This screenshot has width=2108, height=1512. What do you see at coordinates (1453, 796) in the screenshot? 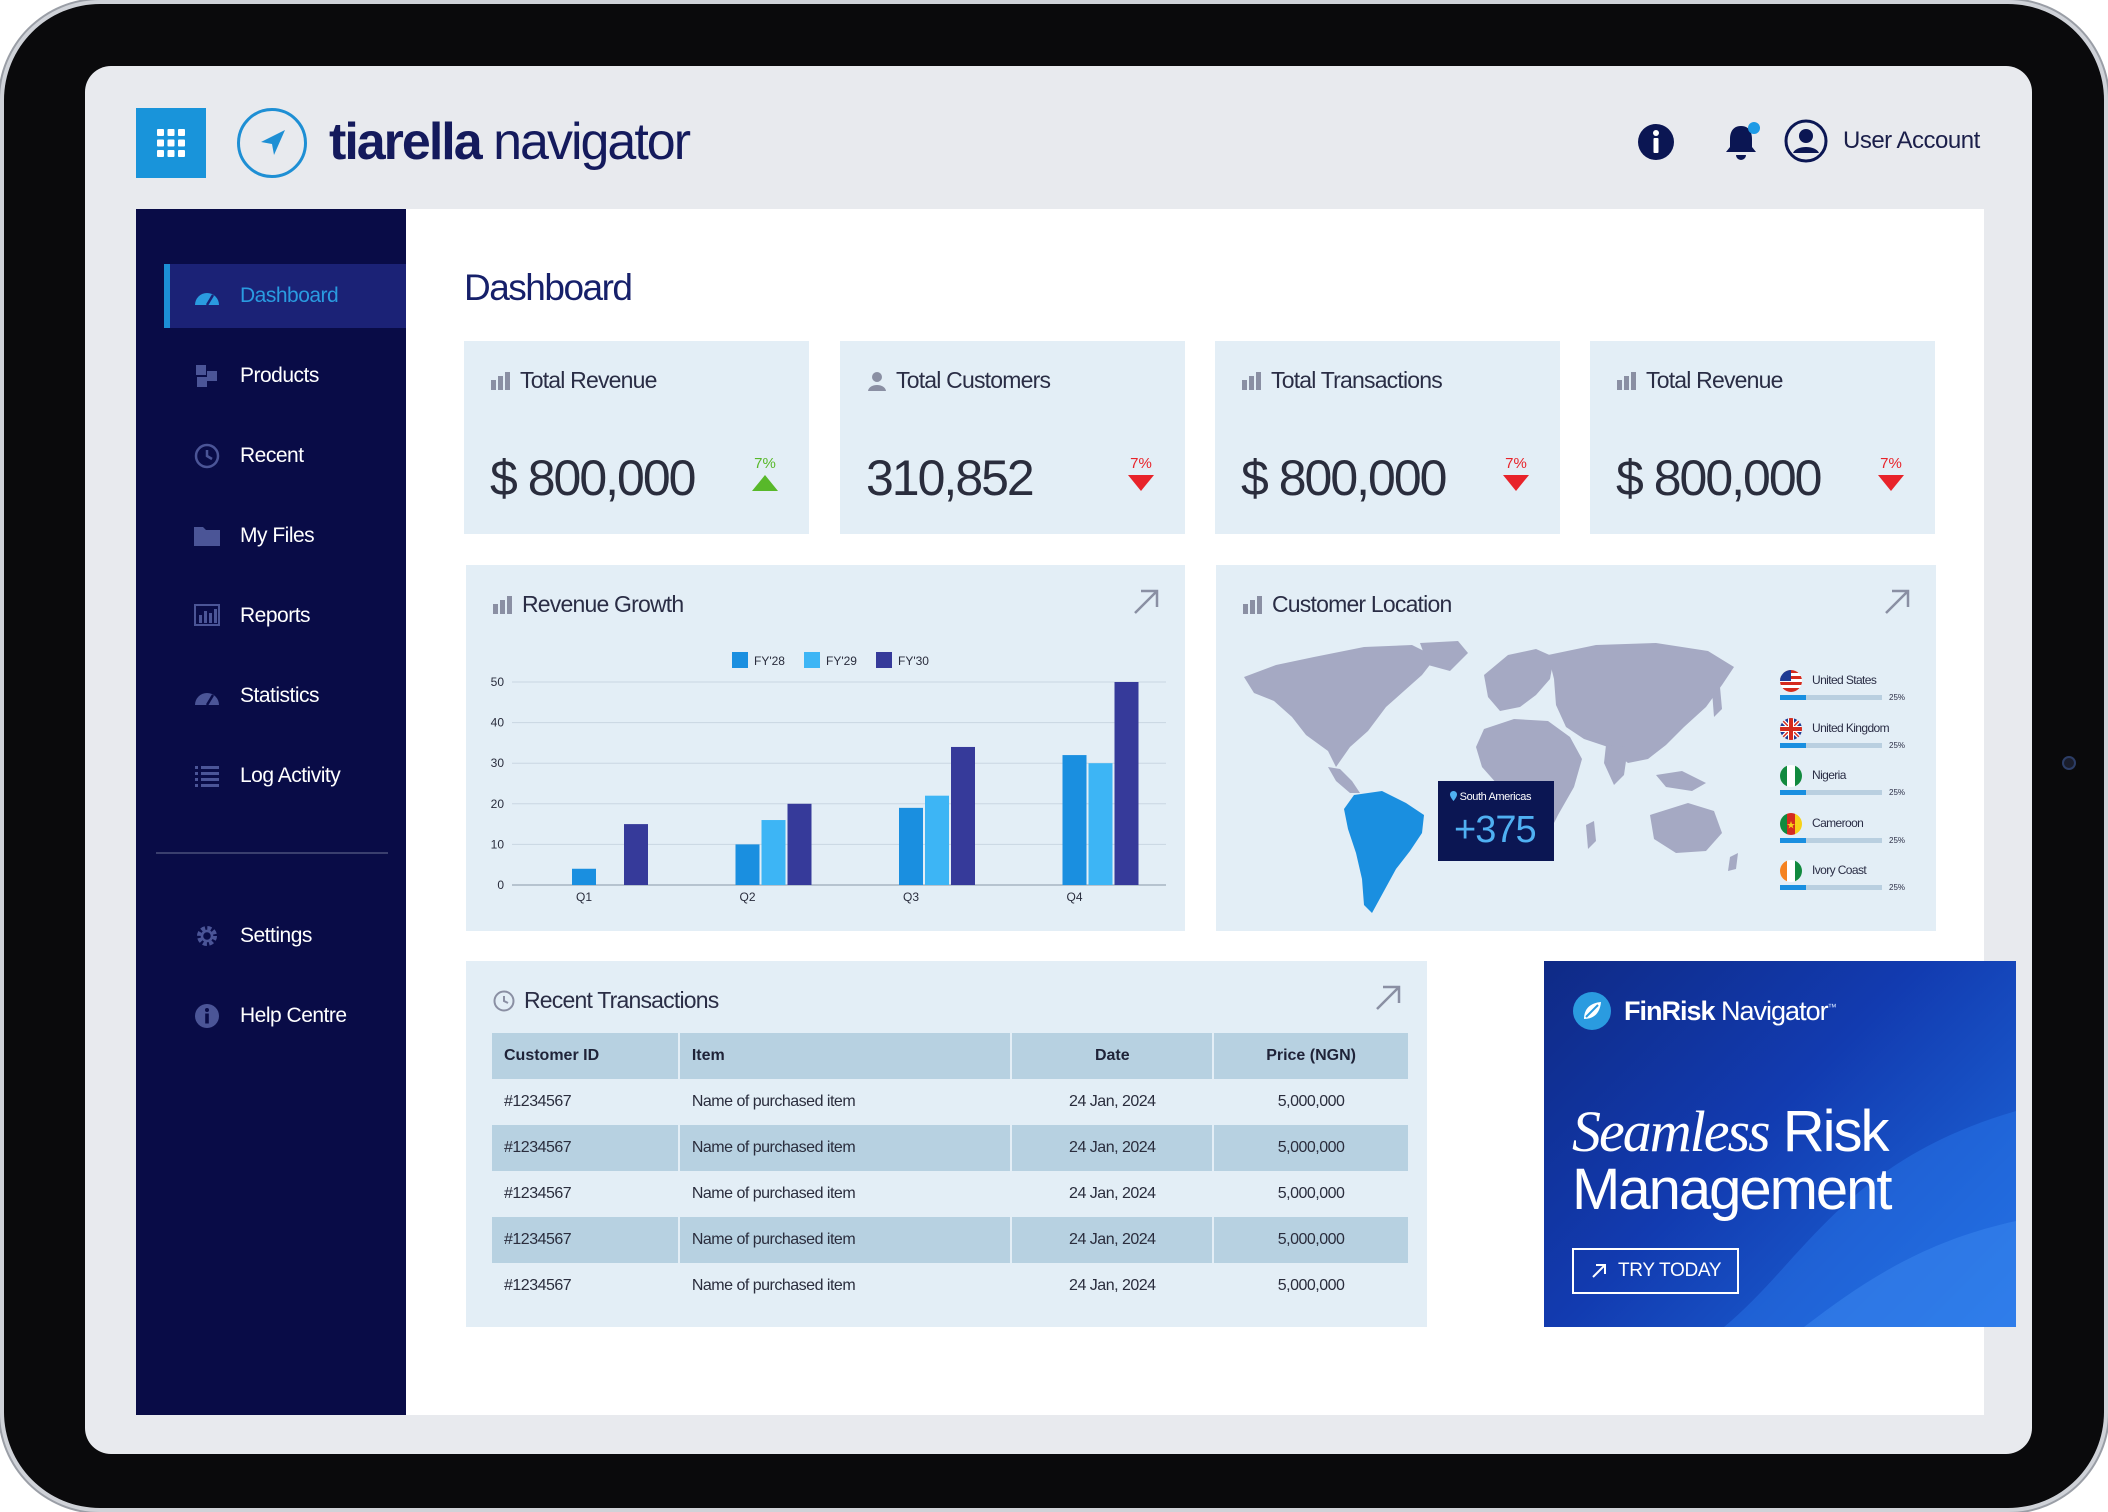
I see `location-pin-icon` at bounding box center [1453, 796].